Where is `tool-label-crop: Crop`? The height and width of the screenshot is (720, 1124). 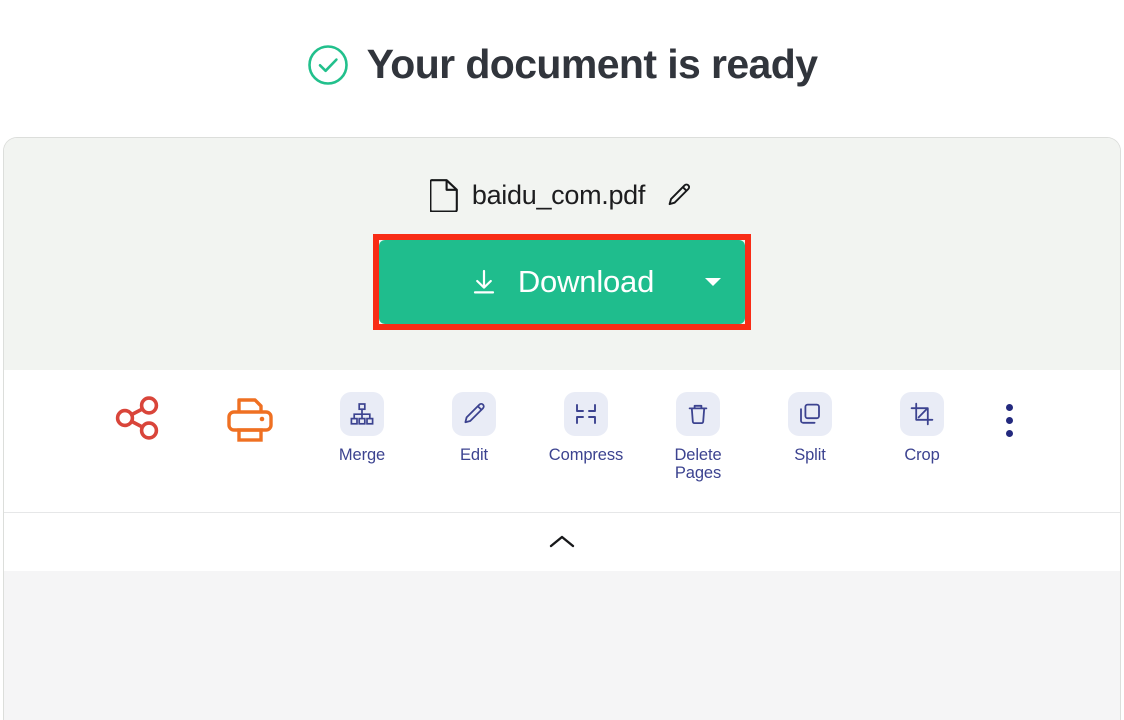 tool-label-crop: Crop is located at coordinates (922, 455).